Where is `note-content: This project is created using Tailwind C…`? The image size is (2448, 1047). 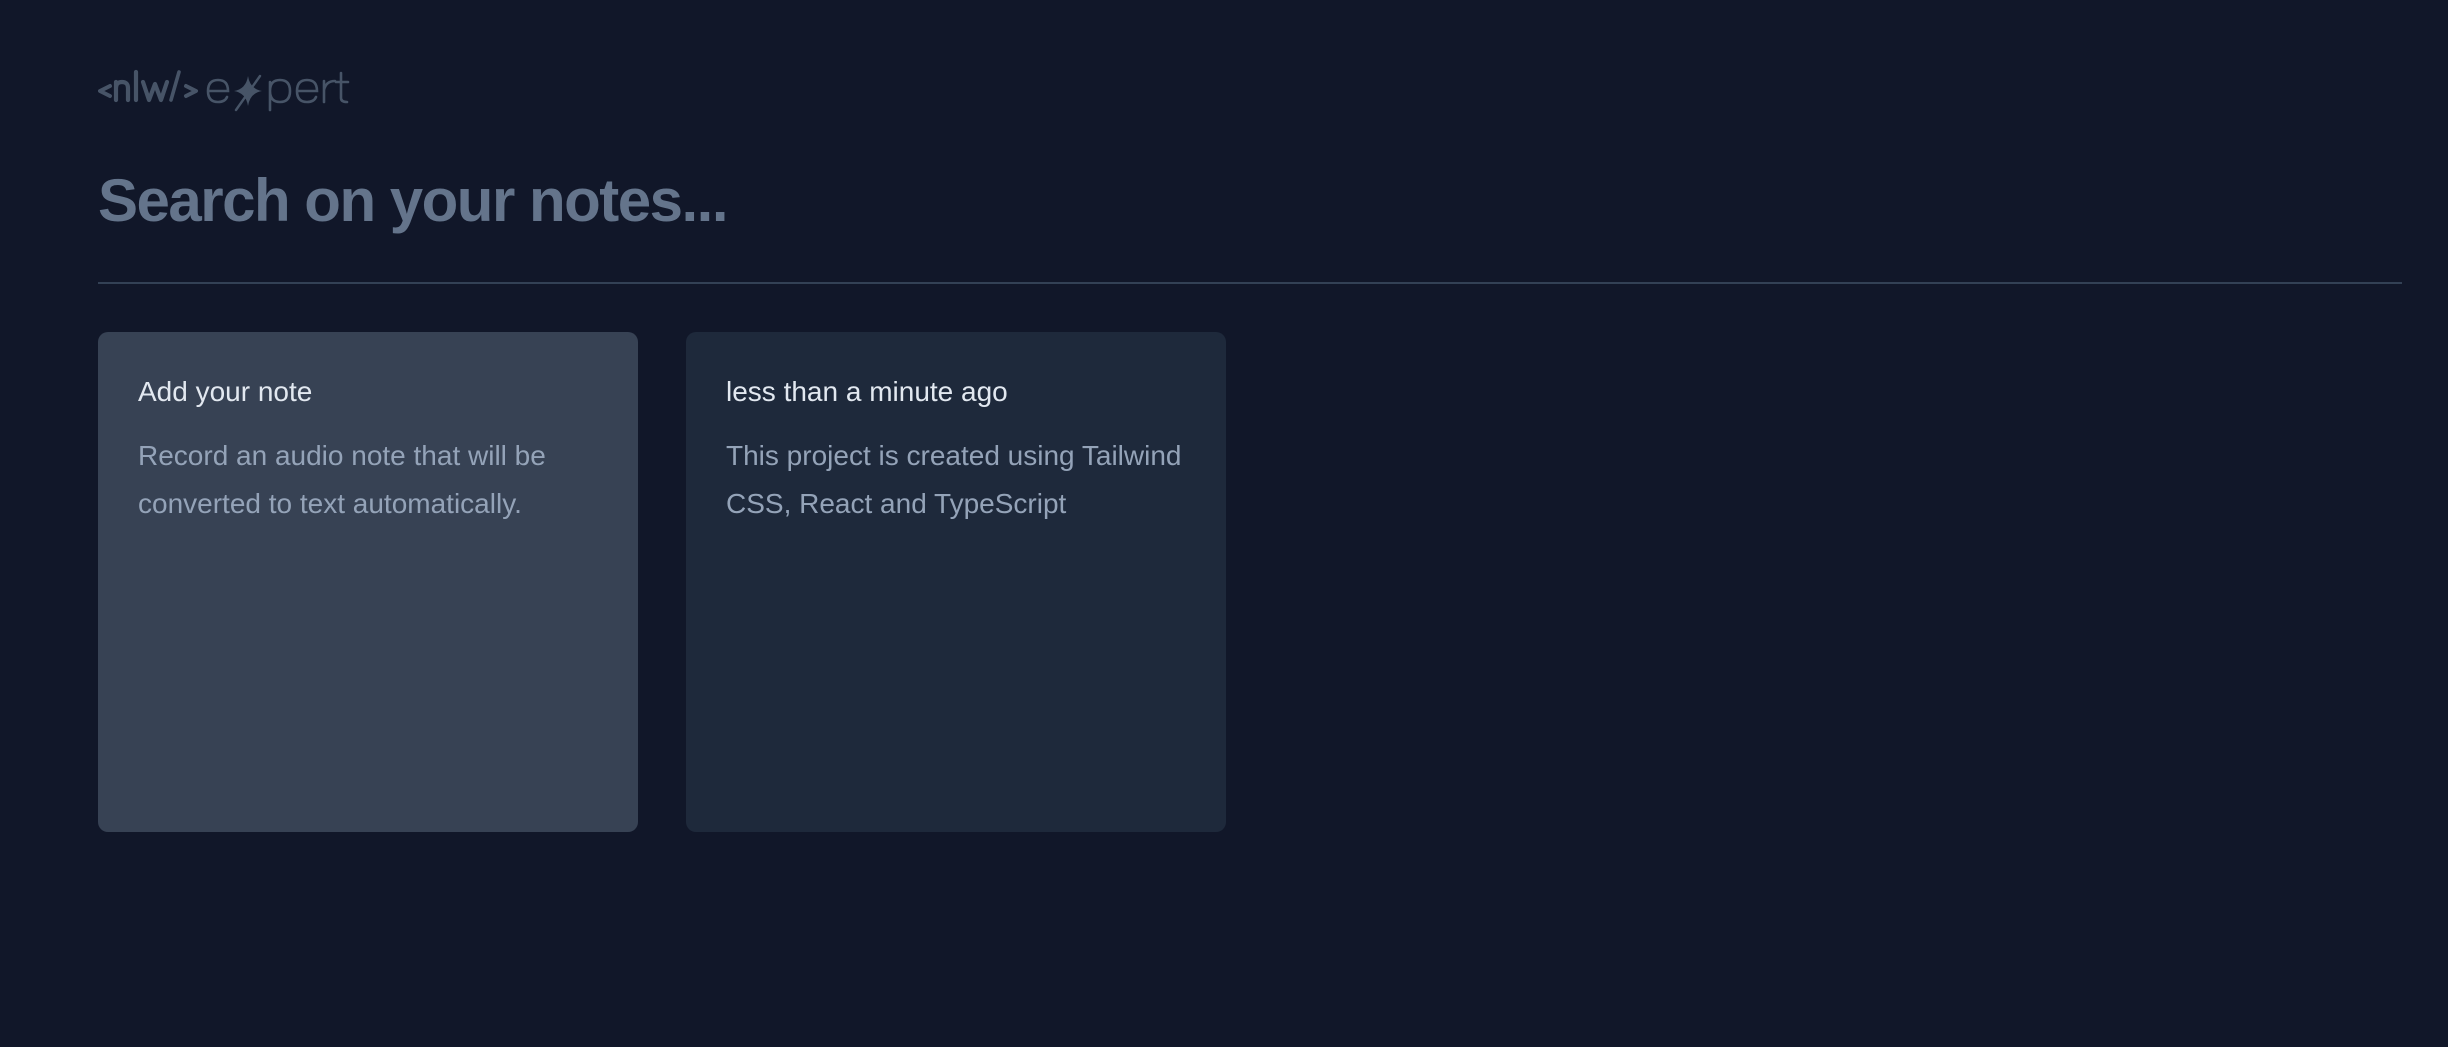 note-content: This project is created using Tailwind C… is located at coordinates (954, 480).